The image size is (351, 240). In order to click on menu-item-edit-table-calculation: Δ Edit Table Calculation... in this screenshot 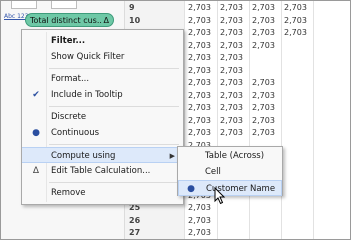, I will do `click(102, 171)`.